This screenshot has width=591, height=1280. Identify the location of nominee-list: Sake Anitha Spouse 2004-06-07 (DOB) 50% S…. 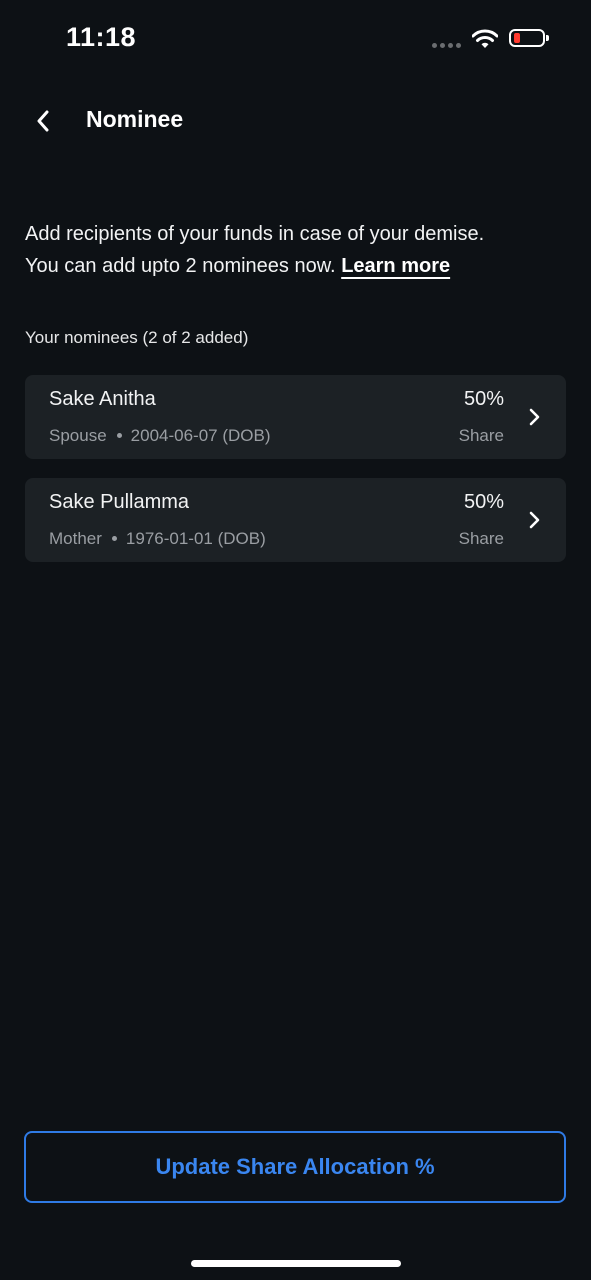
(295, 478).